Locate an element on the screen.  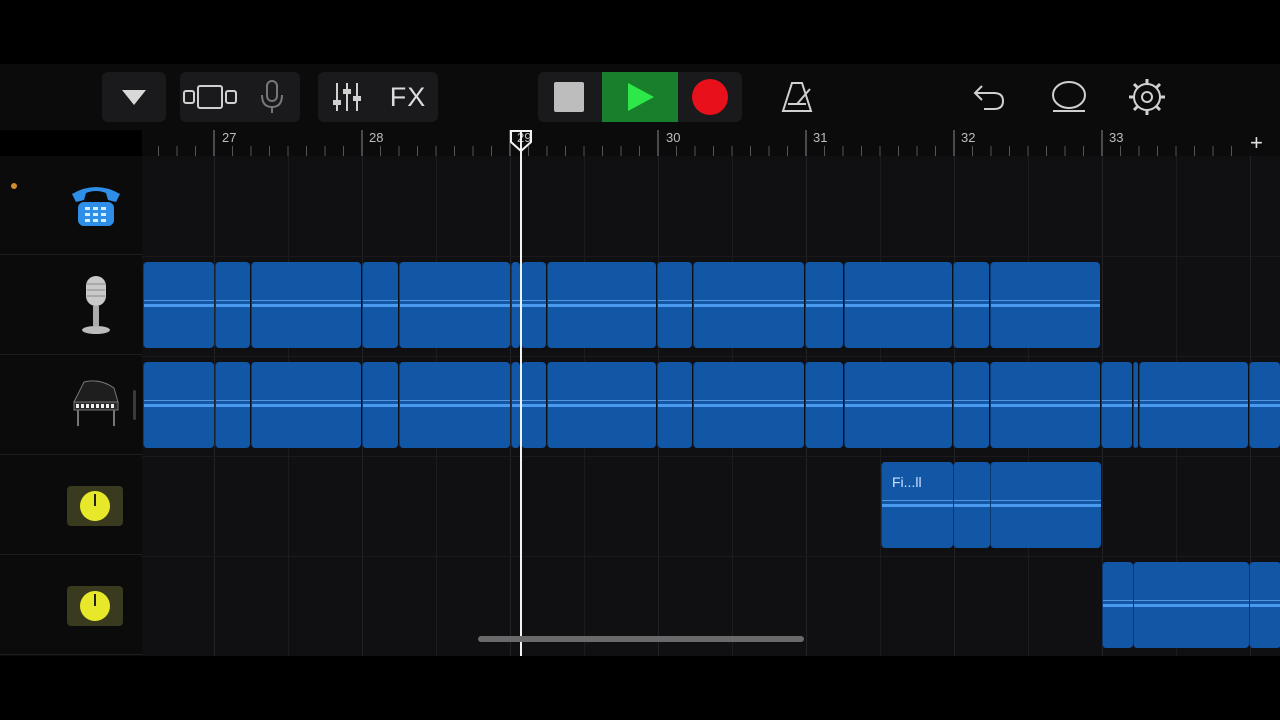
ruler-ticks is located at coordinates (695, 143).